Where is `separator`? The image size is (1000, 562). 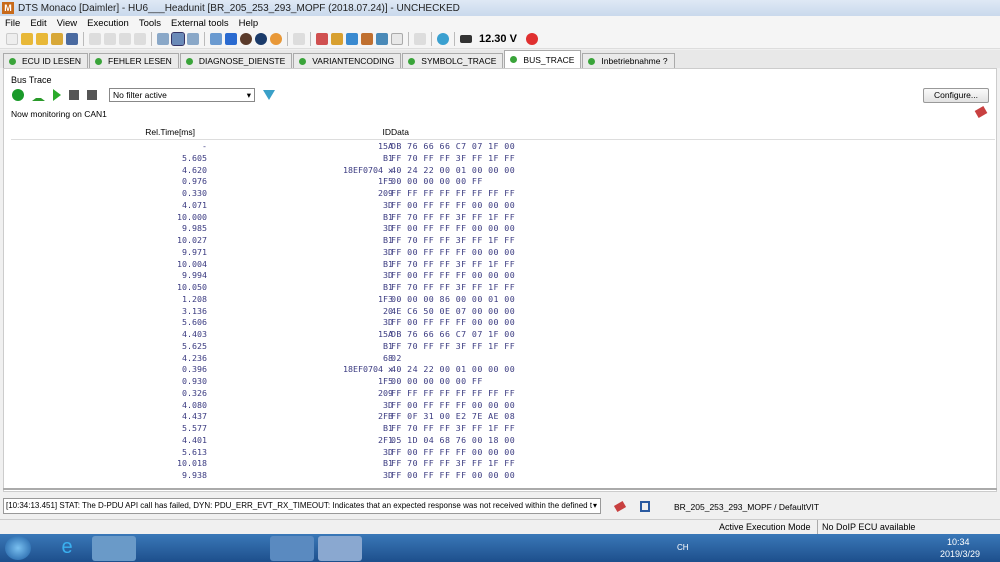
separator is located at coordinates (204, 39).